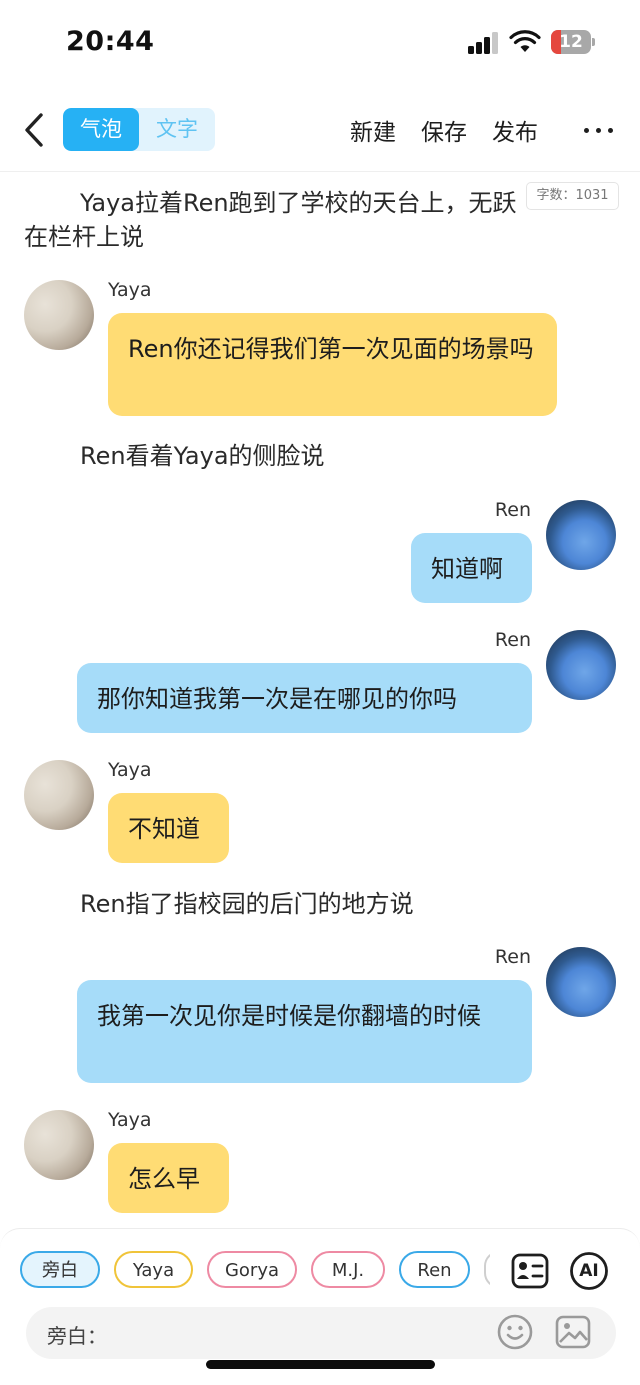 The height and width of the screenshot is (1385, 640). Describe the element at coordinates (320, 43) in the screenshot. I see `status-bar: 20:44 12` at that location.